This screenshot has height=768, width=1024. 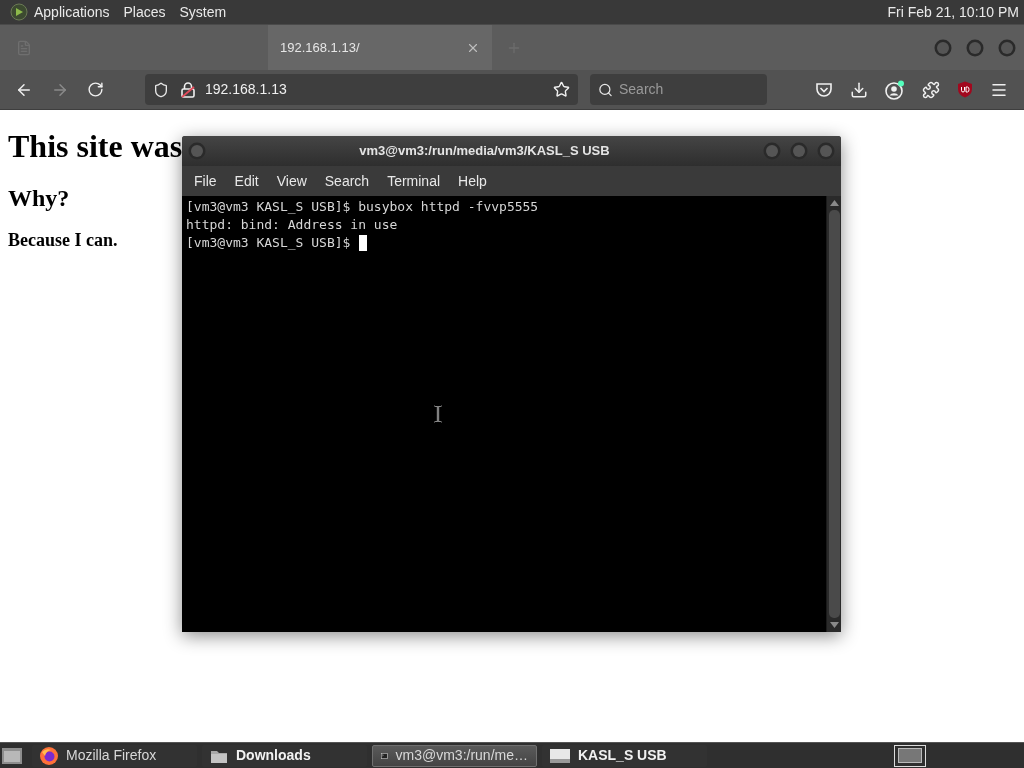 I want to click on search-input: Search, so click(x=689, y=89).